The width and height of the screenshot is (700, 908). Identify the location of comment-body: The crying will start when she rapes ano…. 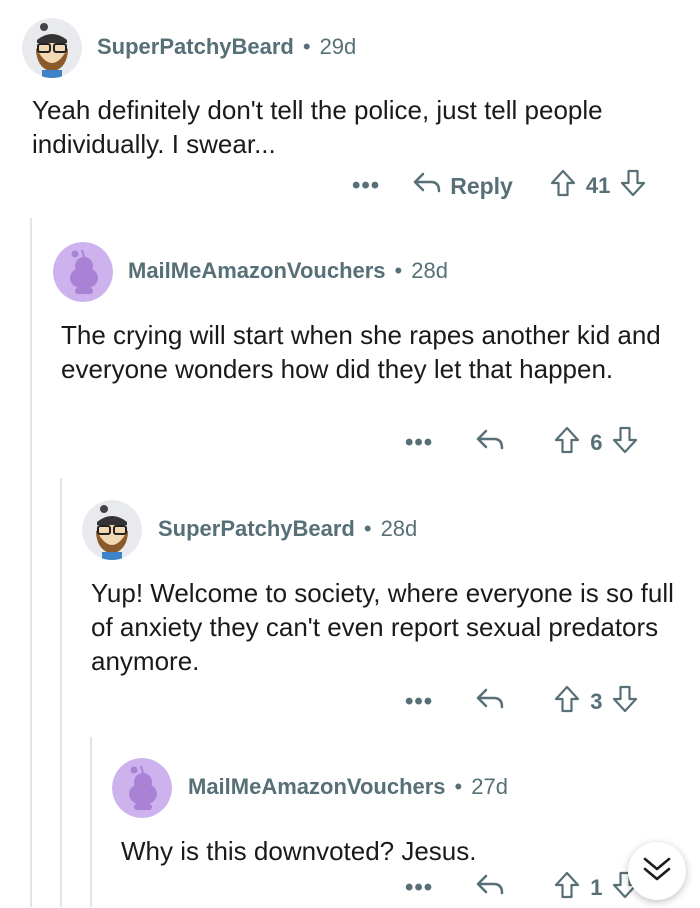
(361, 352).